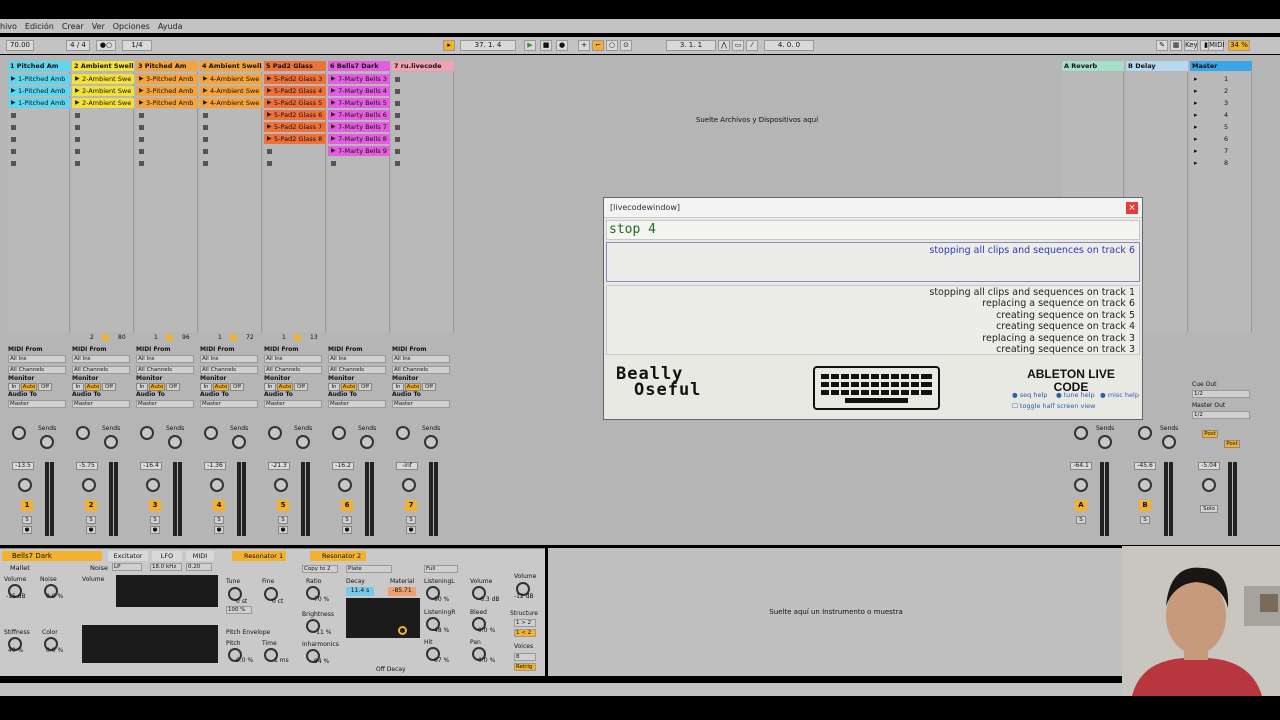  Describe the element at coordinates (295, 79) in the screenshot. I see `clip-slot: 5-Pad2 Glass 3` at that location.